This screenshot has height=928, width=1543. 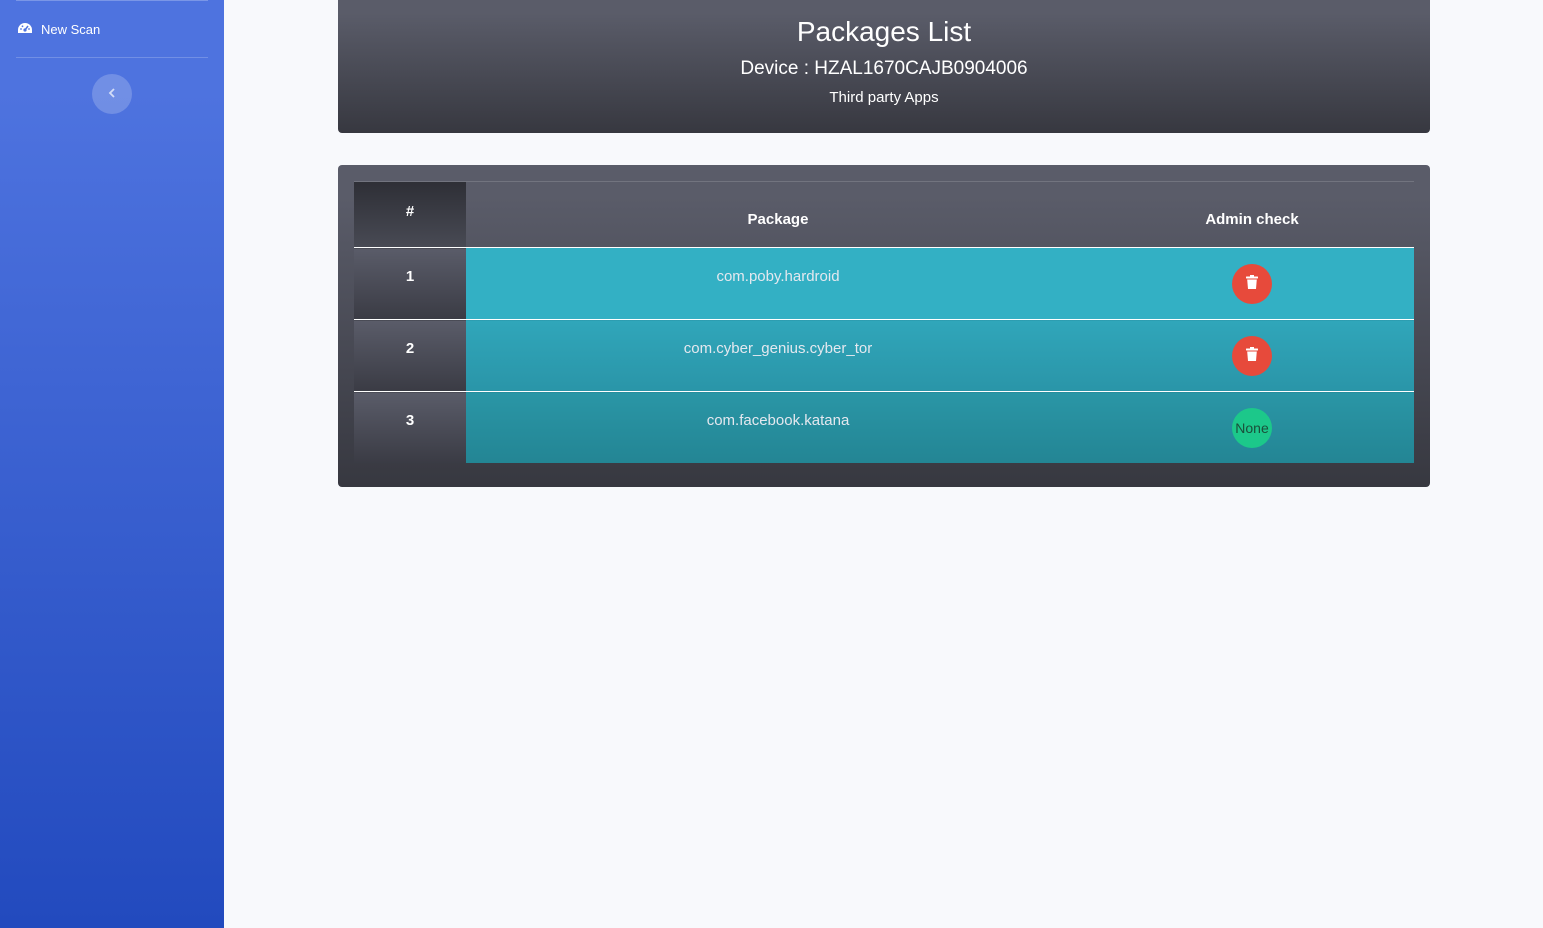 I want to click on admin-none-button: None, so click(x=1252, y=427).